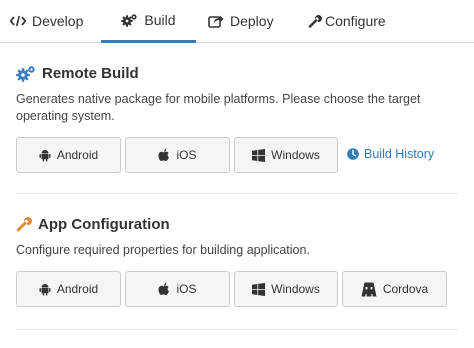  What do you see at coordinates (160, 20) in the screenshot?
I see `tab-build-label: Build` at bounding box center [160, 20].